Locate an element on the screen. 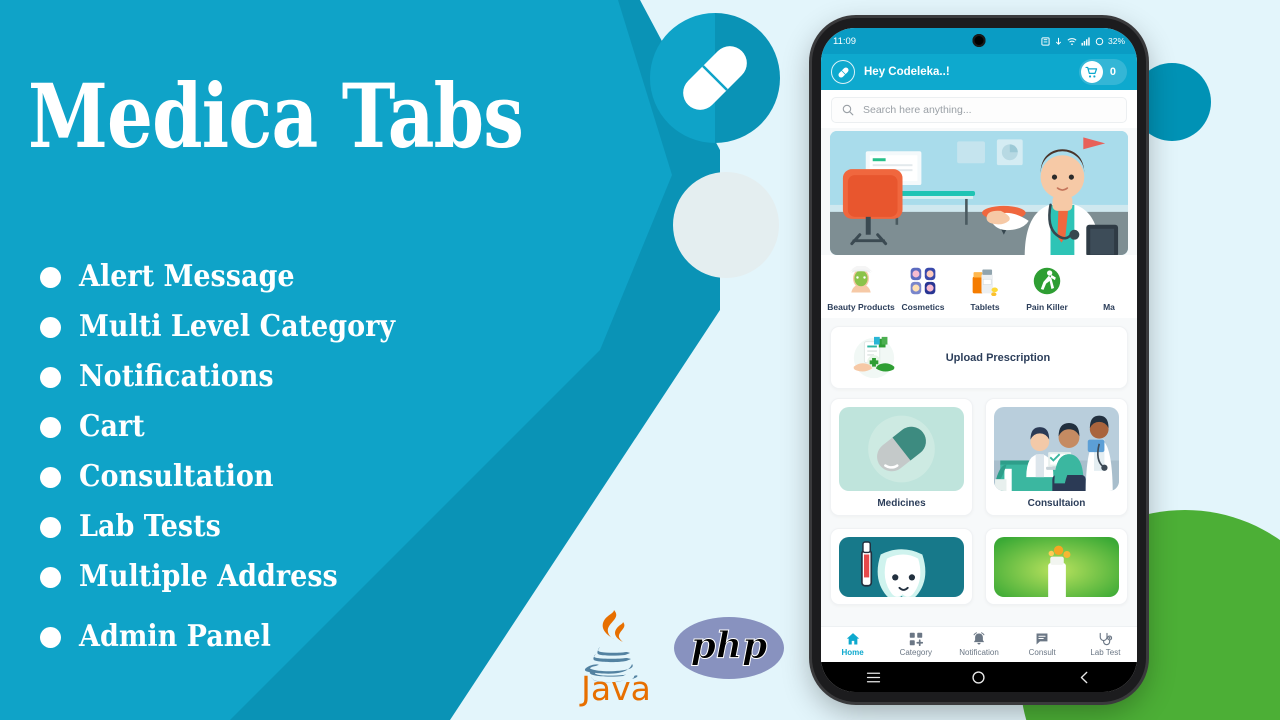 The height and width of the screenshot is (720, 1280). home-icon is located at coordinates (852, 639).